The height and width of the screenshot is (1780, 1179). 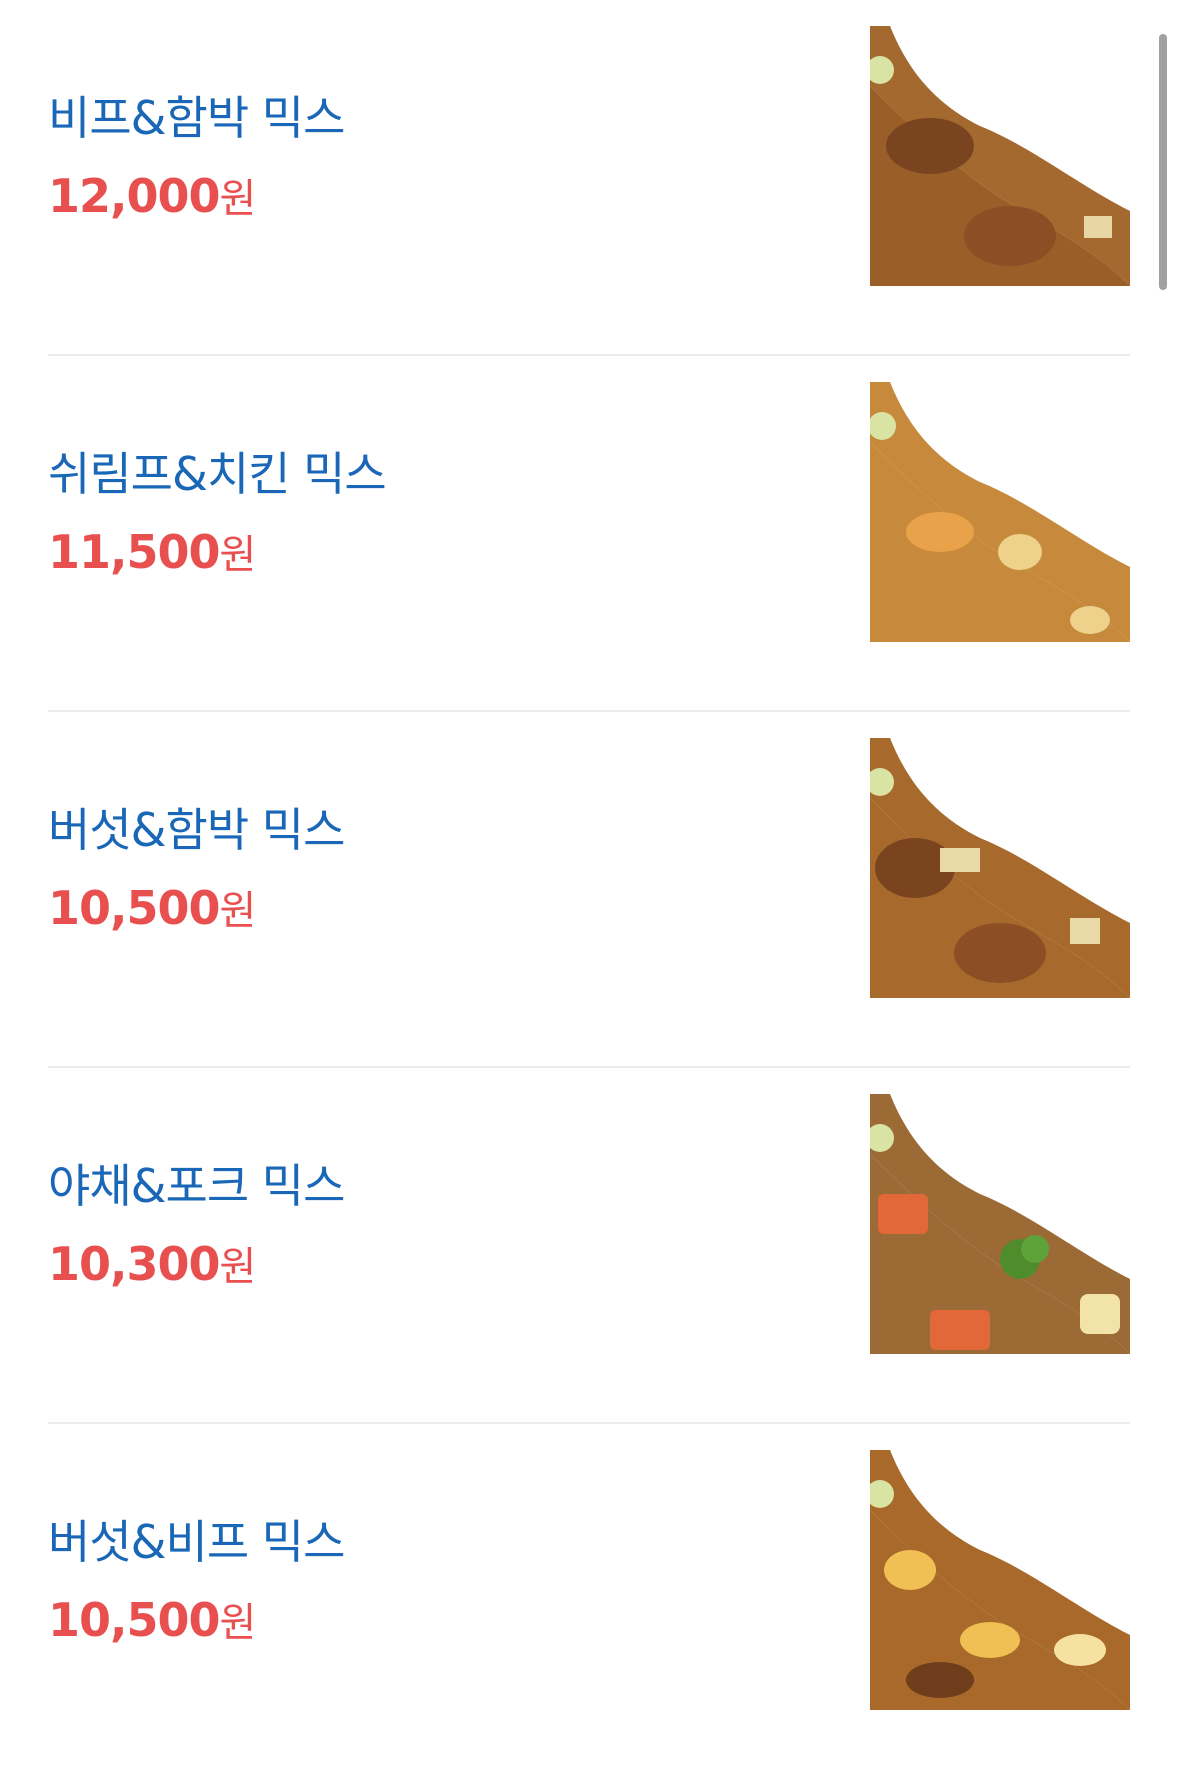 I want to click on vegetable-pork-curry-photo, so click(x=1000, y=1224).